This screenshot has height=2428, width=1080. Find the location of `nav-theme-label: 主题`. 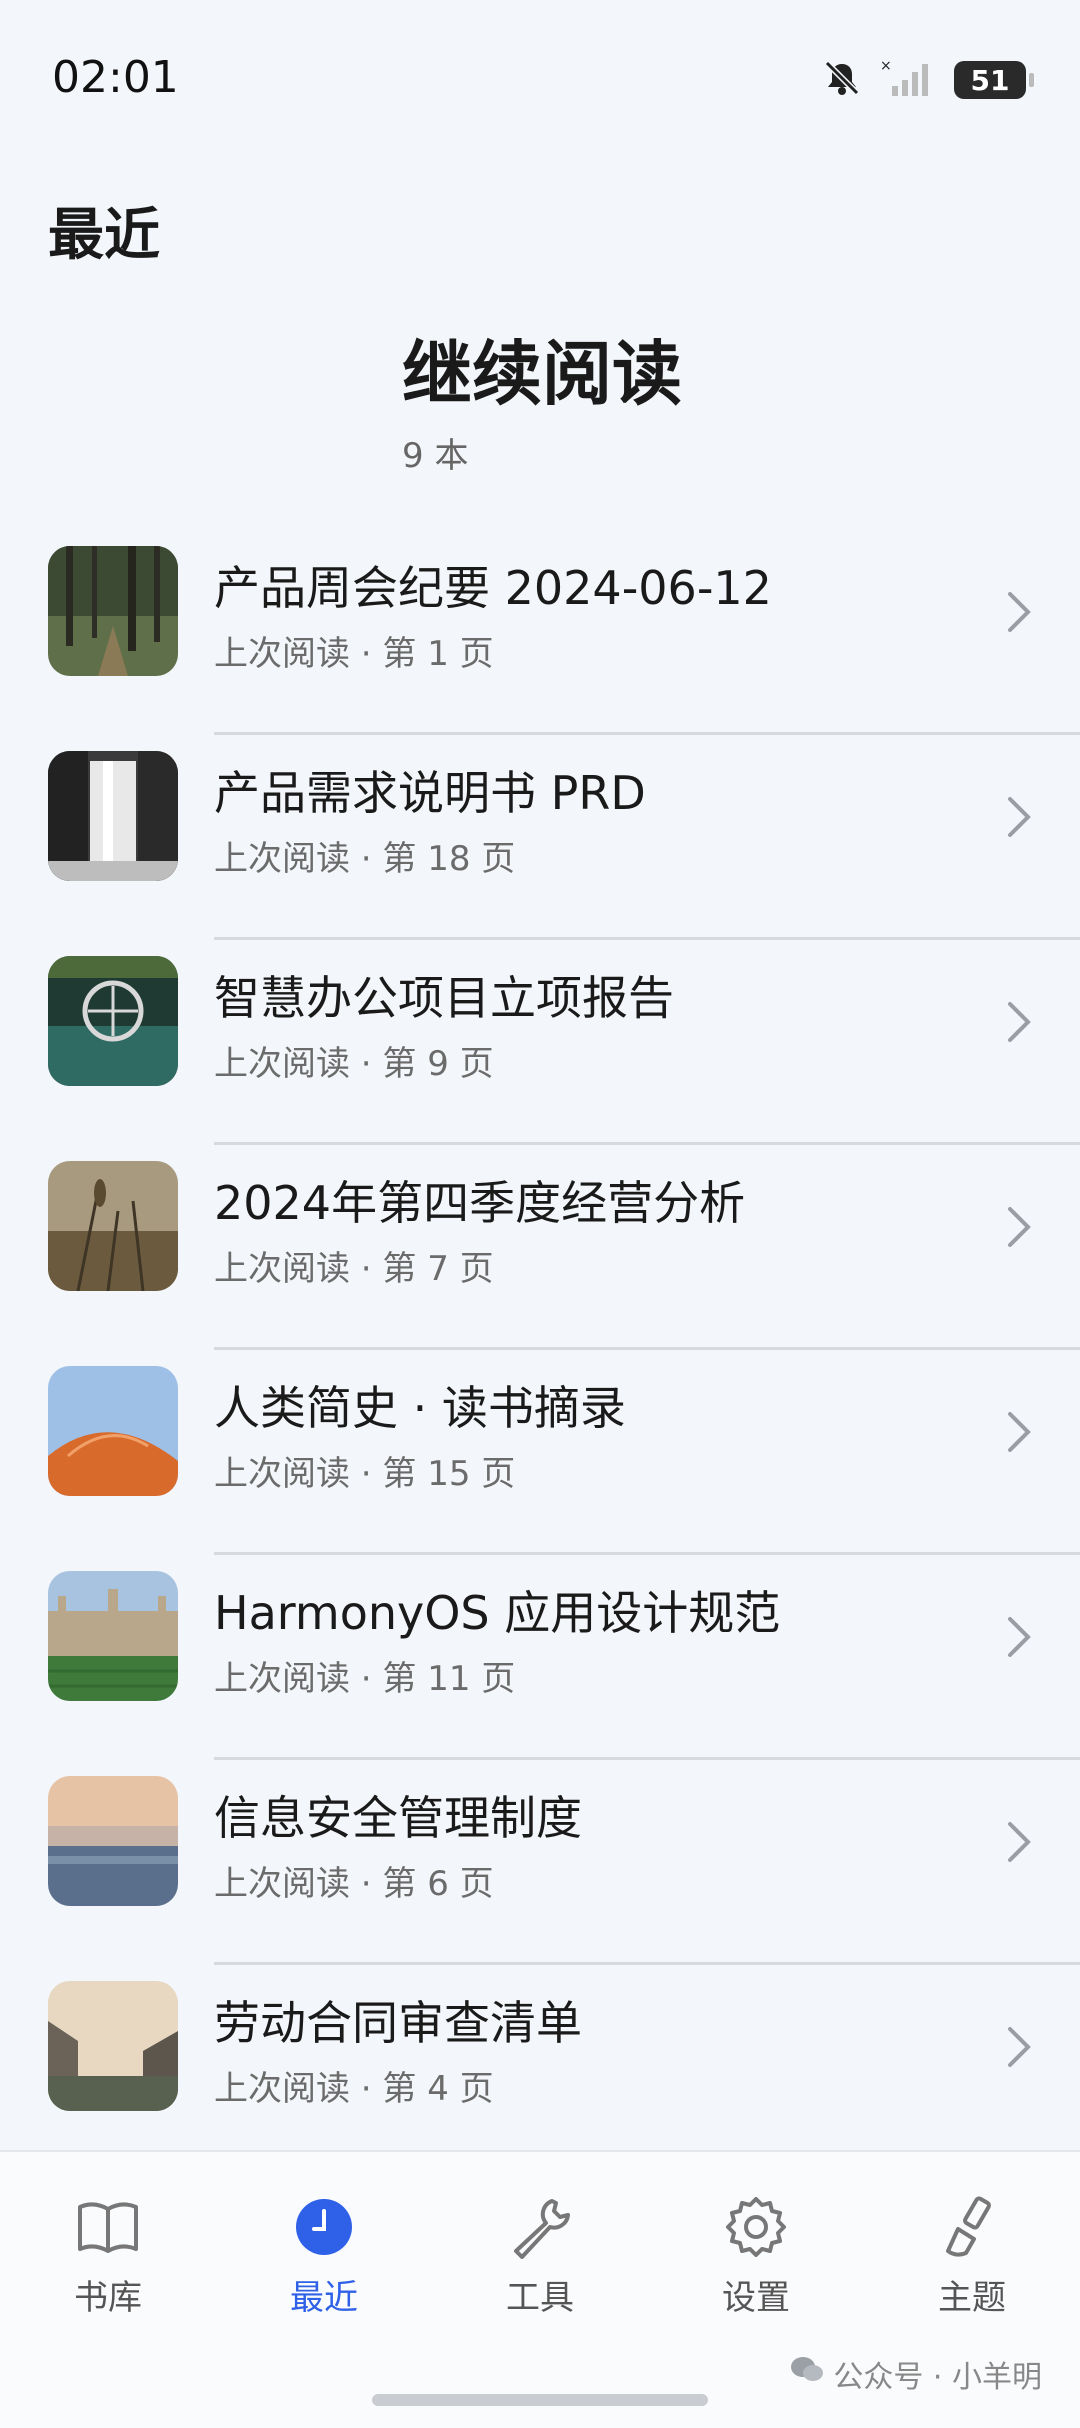

nav-theme-label: 主题 is located at coordinates (972, 2298).